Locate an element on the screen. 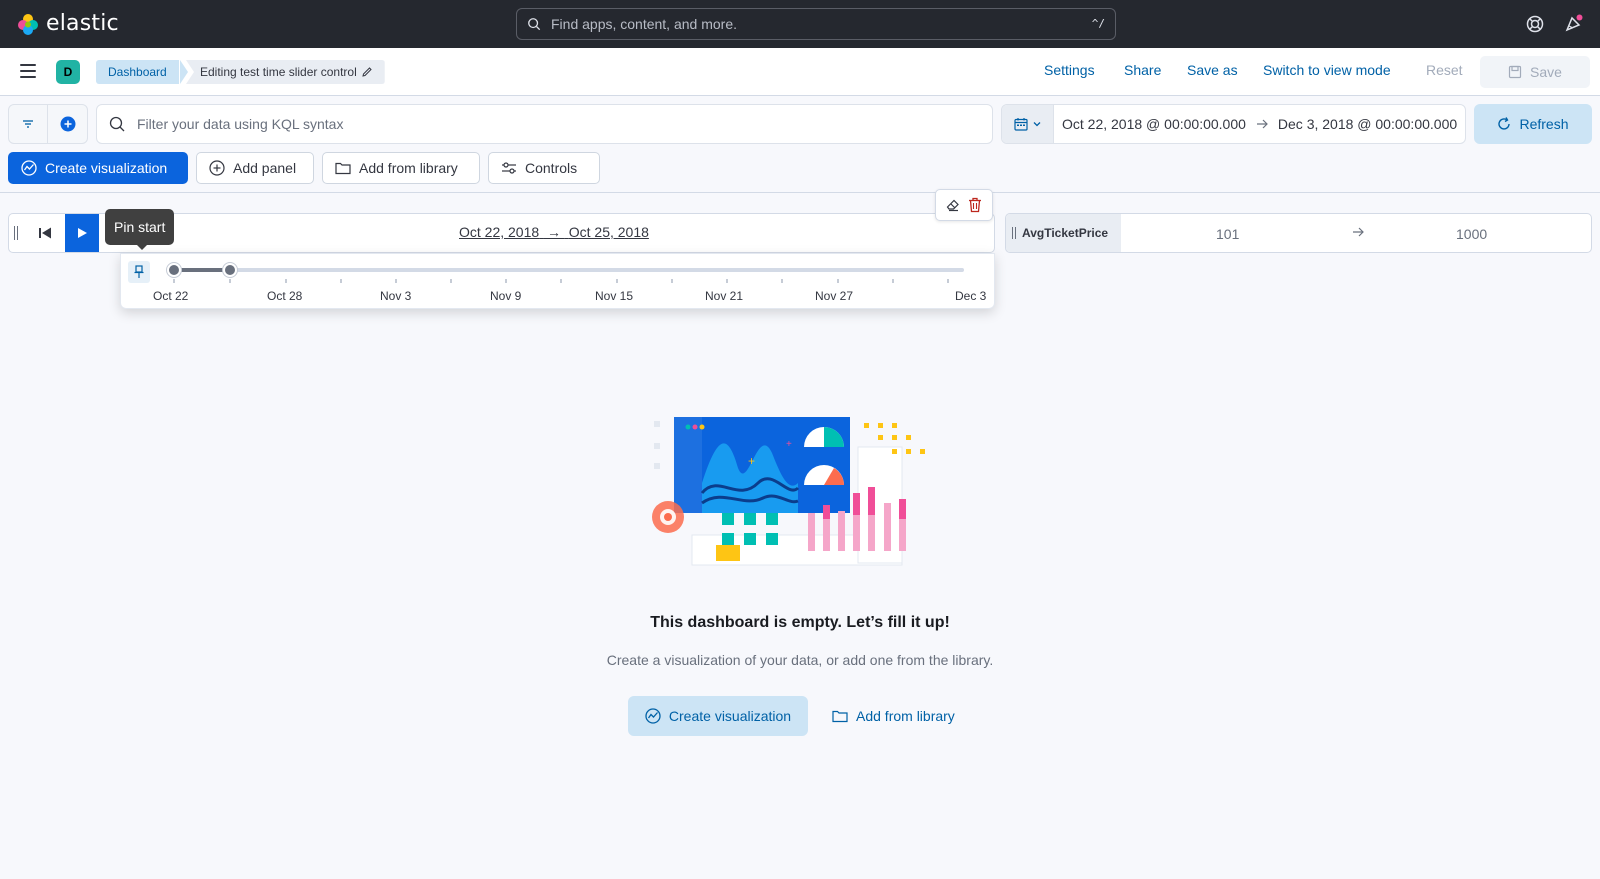 This screenshot has width=1600, height=879. step-backward-icon is located at coordinates (45, 233).